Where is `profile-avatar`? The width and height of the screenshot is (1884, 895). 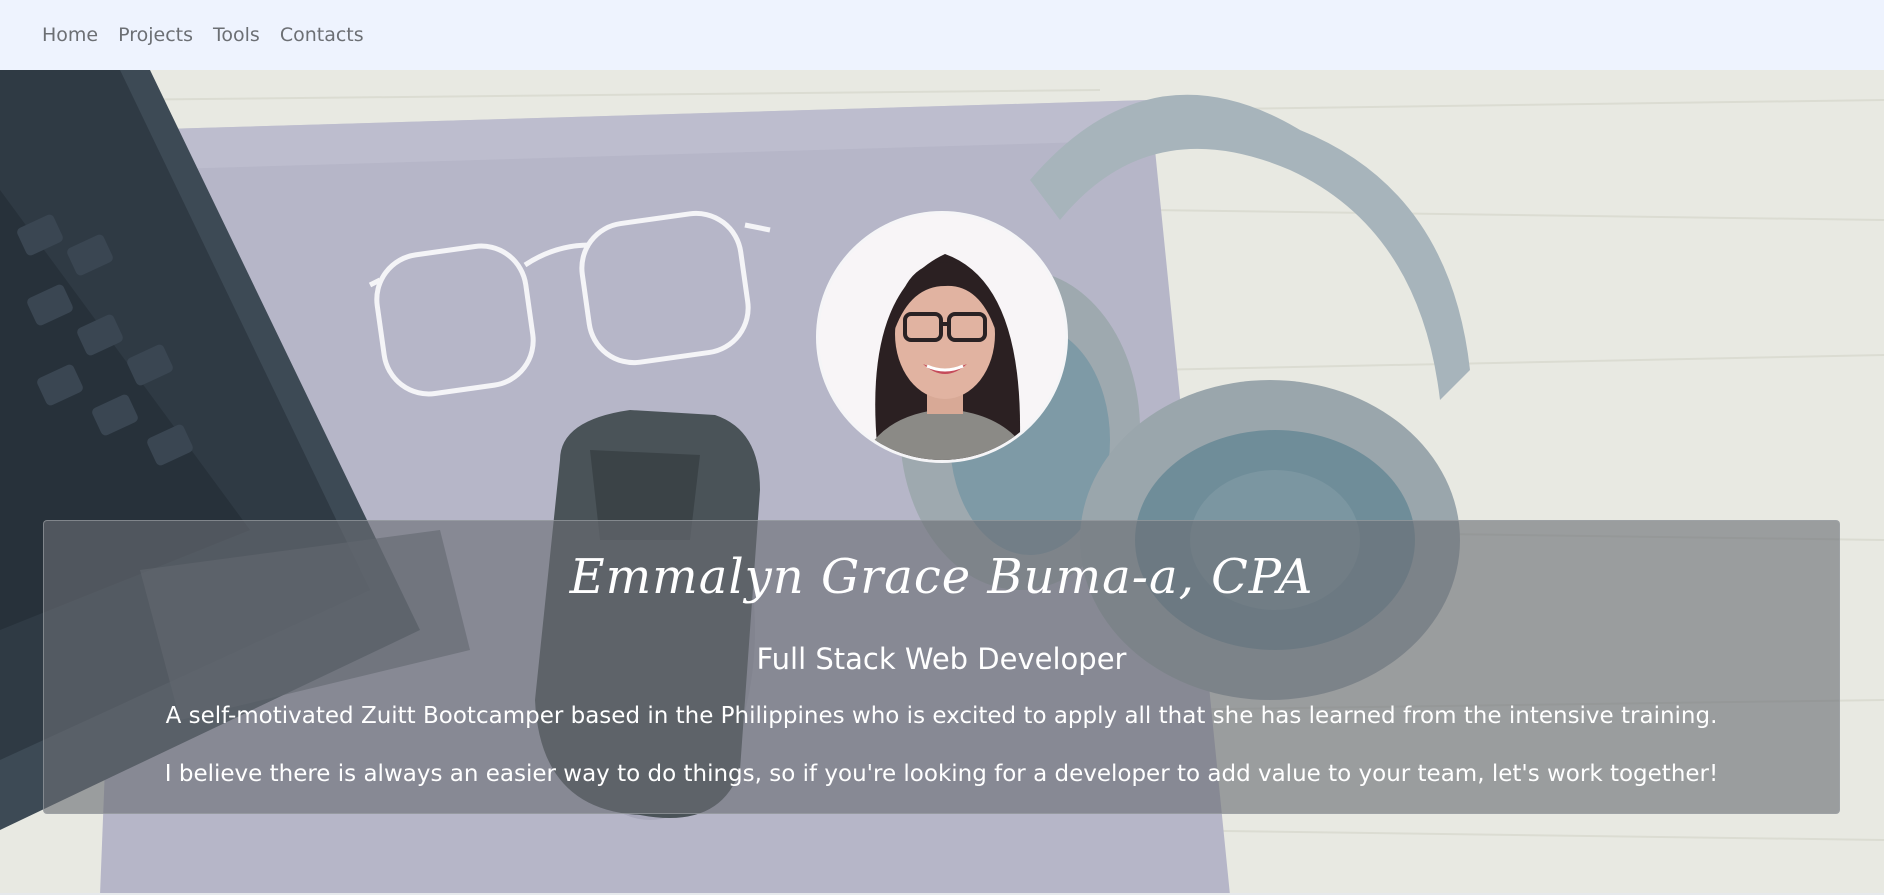 profile-avatar is located at coordinates (942, 337).